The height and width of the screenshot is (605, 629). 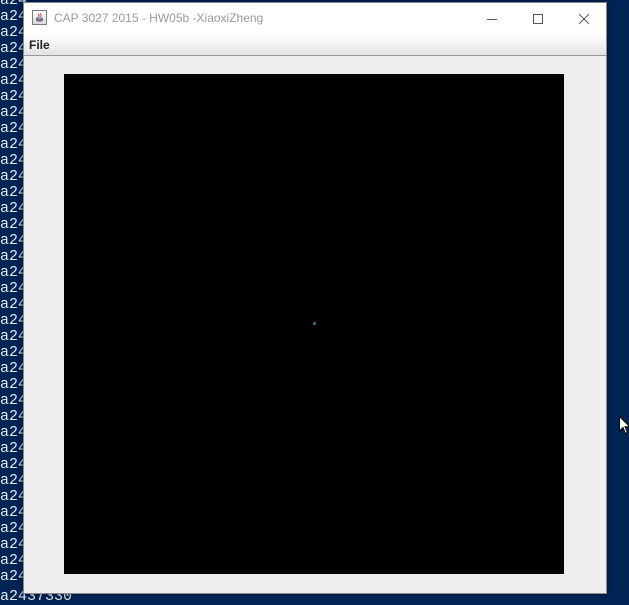 I want to click on particle, so click(x=314, y=323).